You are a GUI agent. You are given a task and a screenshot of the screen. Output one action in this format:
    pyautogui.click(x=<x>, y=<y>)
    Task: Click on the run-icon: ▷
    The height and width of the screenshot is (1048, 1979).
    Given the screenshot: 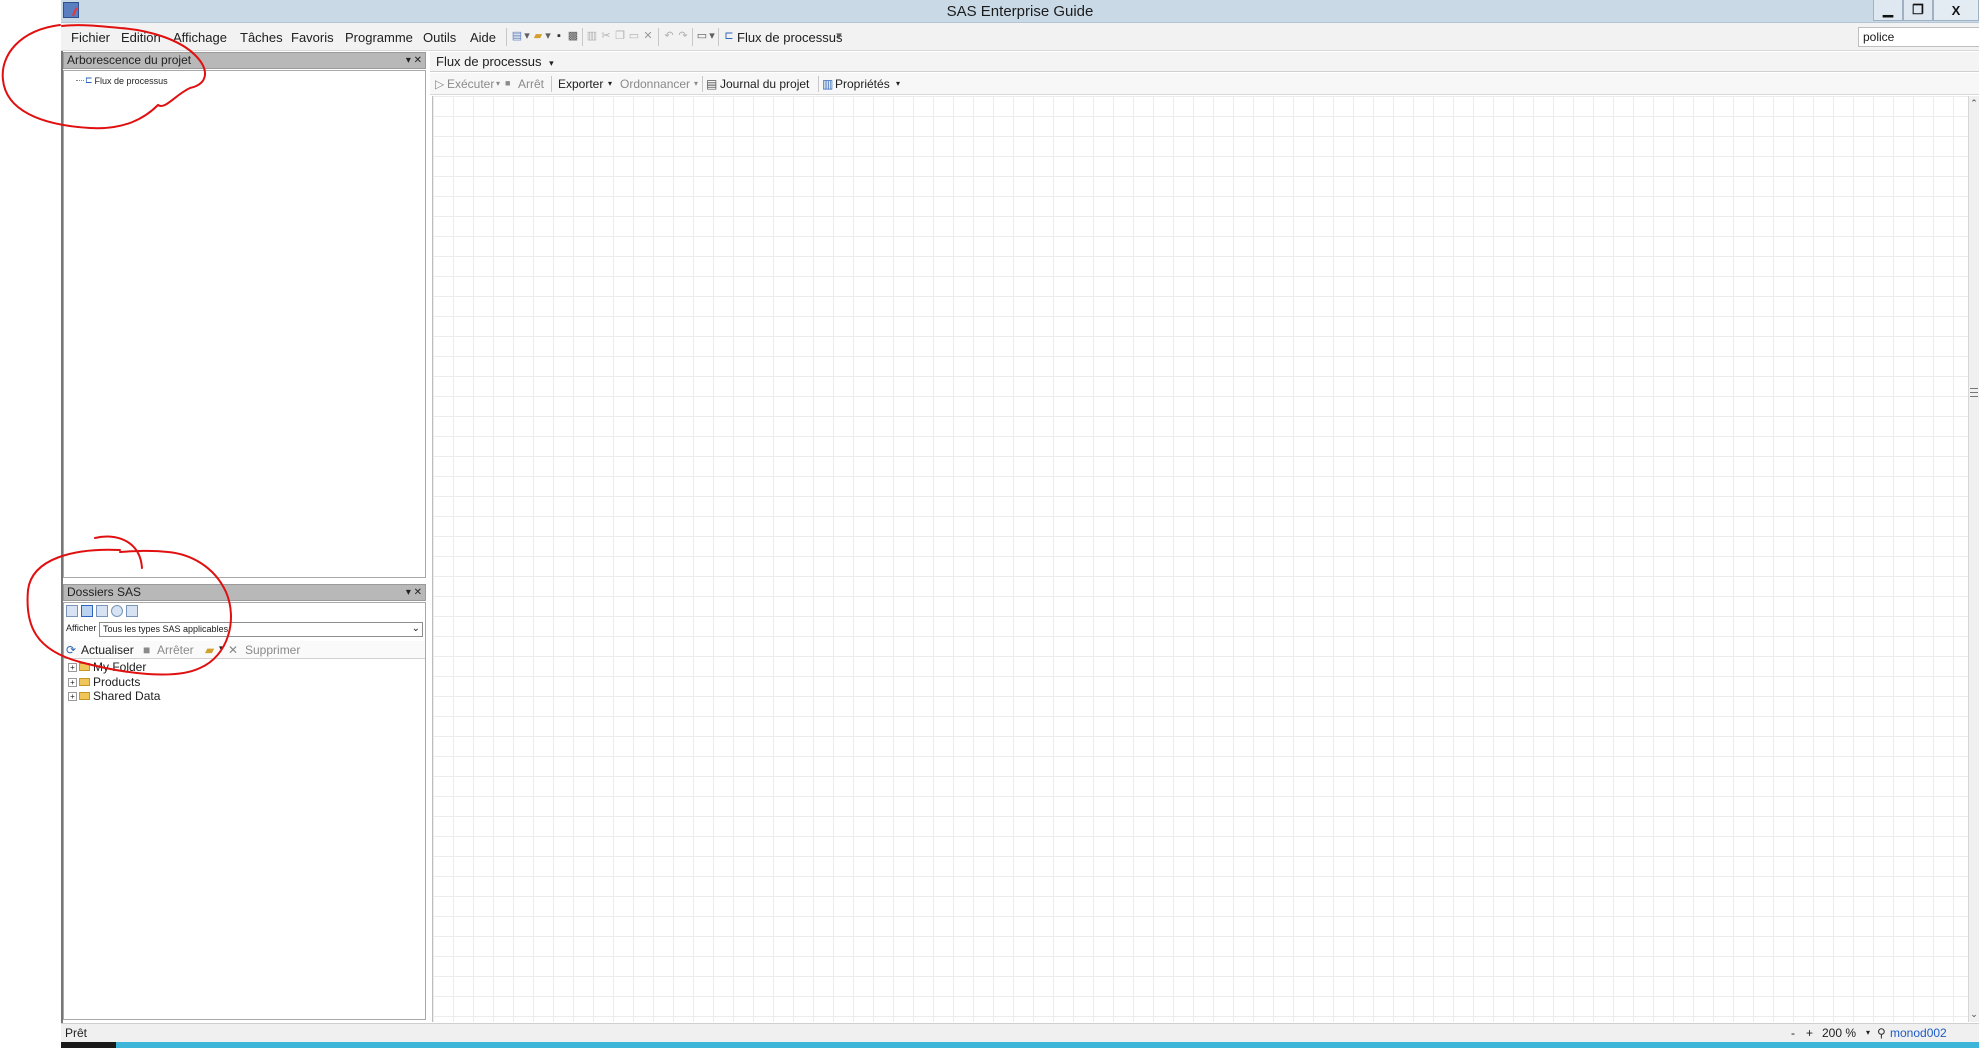 What is the action you would take?
    pyautogui.click(x=440, y=84)
    